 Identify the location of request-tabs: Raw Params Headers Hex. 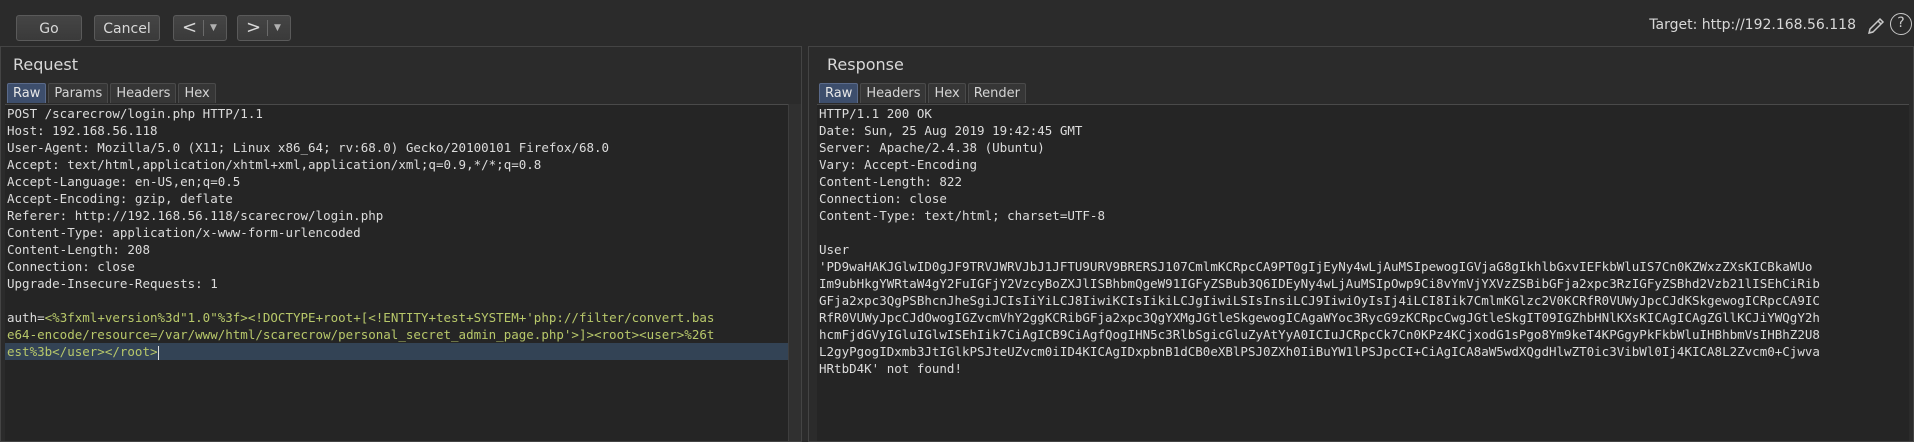
(111, 93).